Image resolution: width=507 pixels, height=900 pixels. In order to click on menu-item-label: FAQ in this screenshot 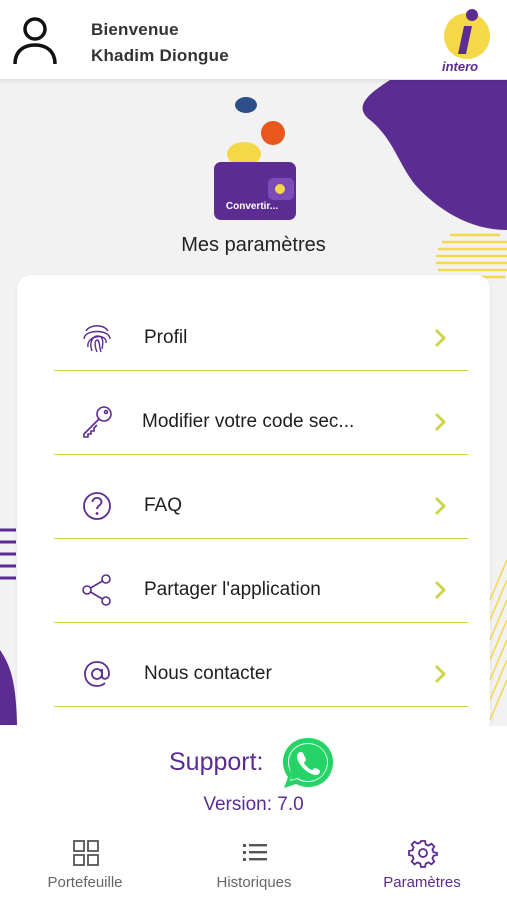, I will do `click(163, 505)`.